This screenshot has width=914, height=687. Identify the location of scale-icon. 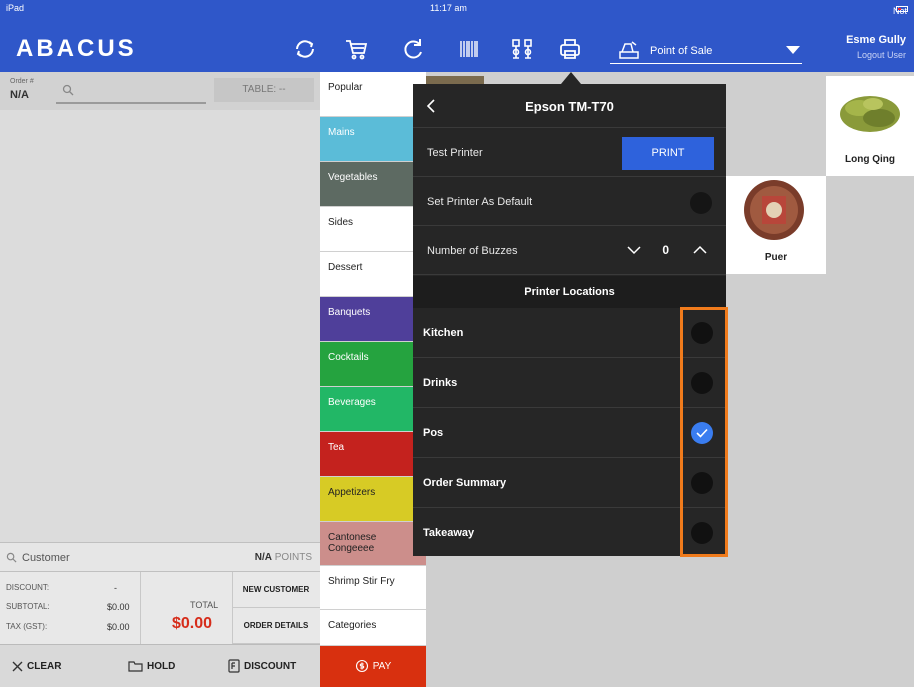
(522, 49).